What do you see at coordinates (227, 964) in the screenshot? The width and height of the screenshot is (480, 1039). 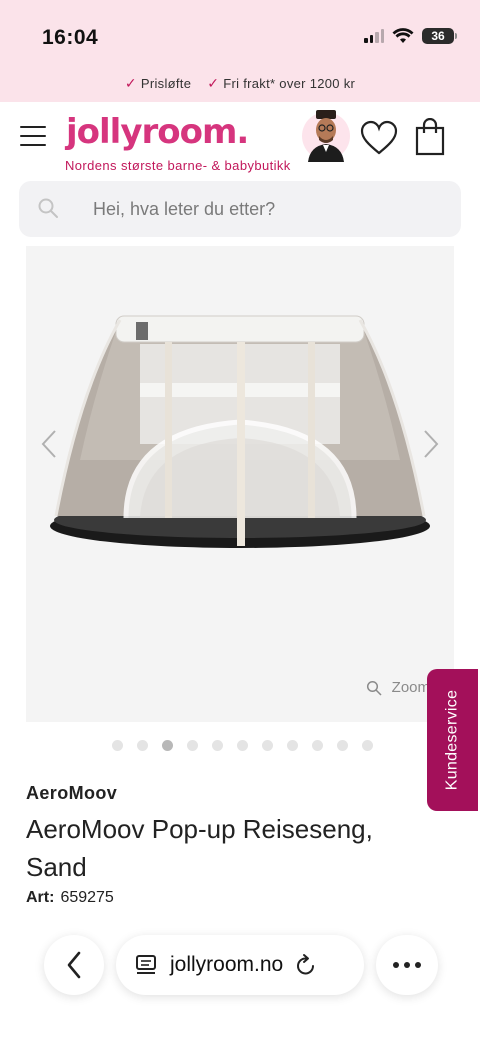 I see `url-text: jollyroom.no` at bounding box center [227, 964].